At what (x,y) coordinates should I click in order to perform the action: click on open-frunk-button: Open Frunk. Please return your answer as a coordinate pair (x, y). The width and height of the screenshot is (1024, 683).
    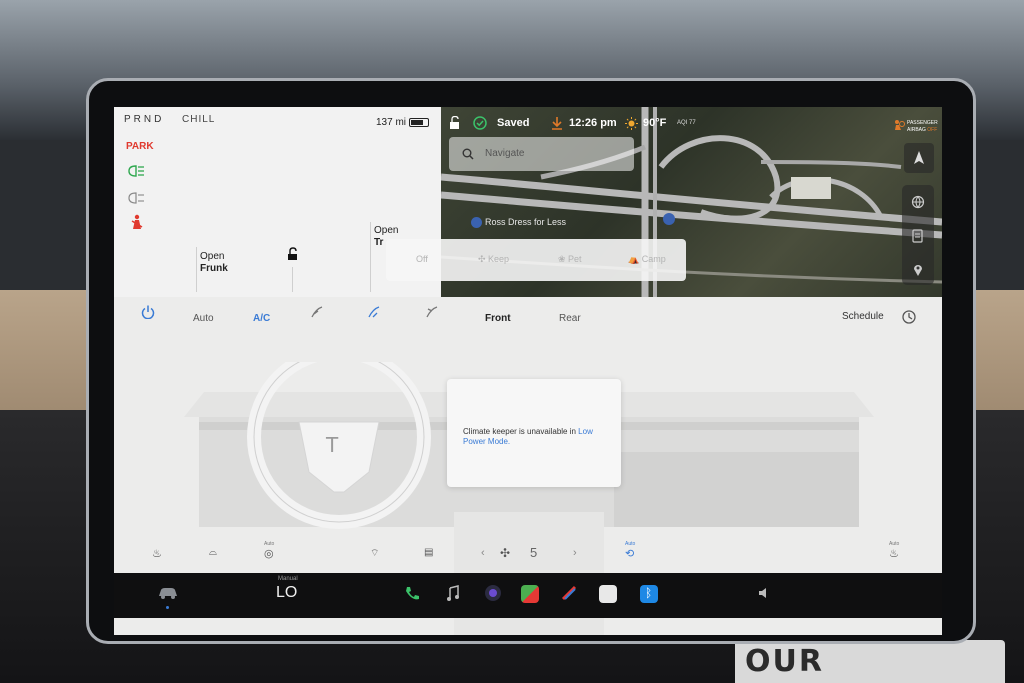
    Looking at the image, I should click on (214, 263).